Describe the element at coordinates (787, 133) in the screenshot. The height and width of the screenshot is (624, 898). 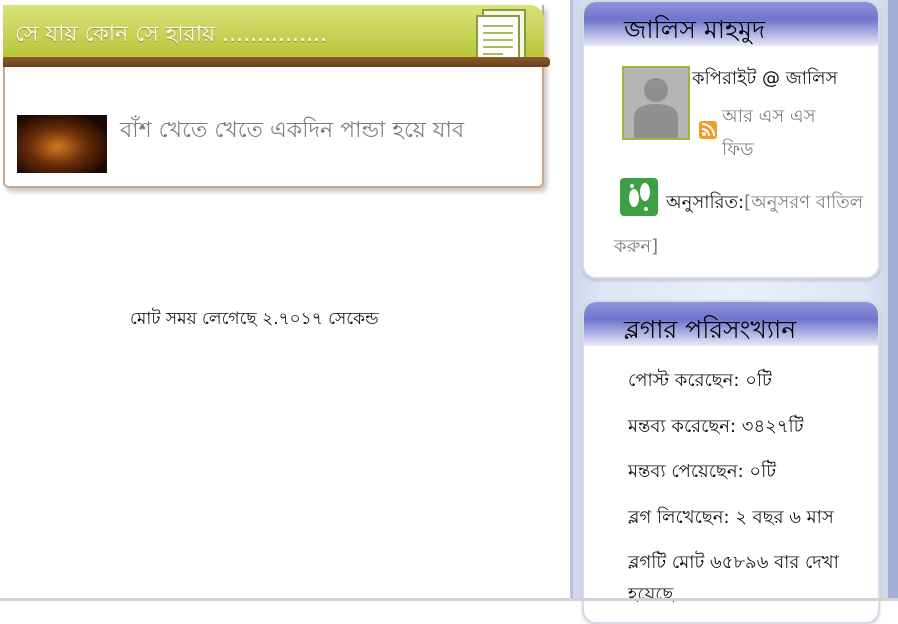
I see `rss-feed-link: আর এস এস ফিড` at that location.